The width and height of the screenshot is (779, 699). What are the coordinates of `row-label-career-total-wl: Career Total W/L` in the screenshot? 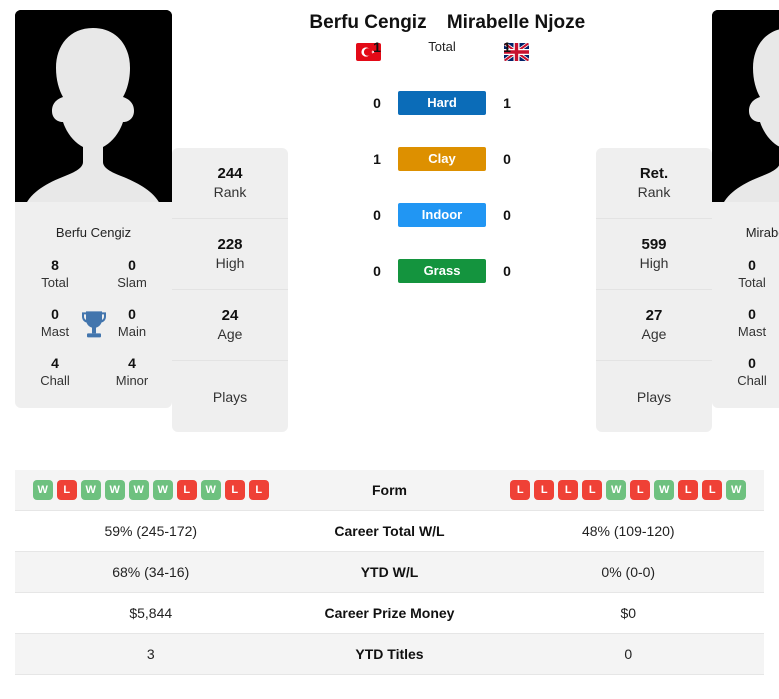 It's located at (389, 531).